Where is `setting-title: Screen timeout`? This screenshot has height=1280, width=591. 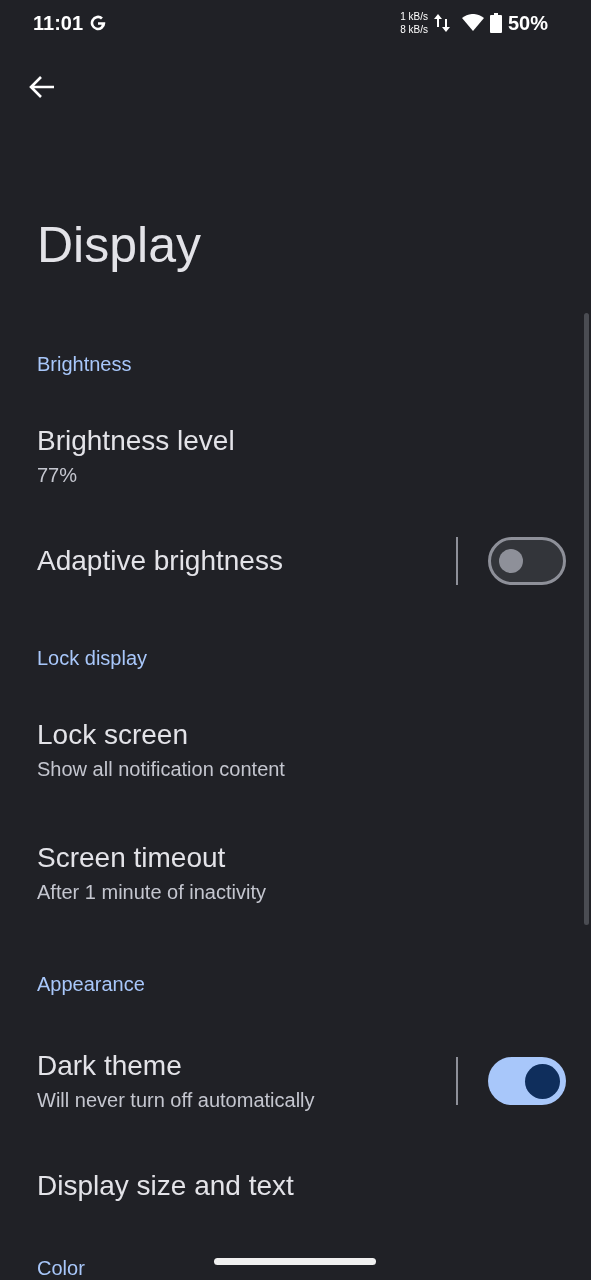 setting-title: Screen timeout is located at coordinates (301, 858).